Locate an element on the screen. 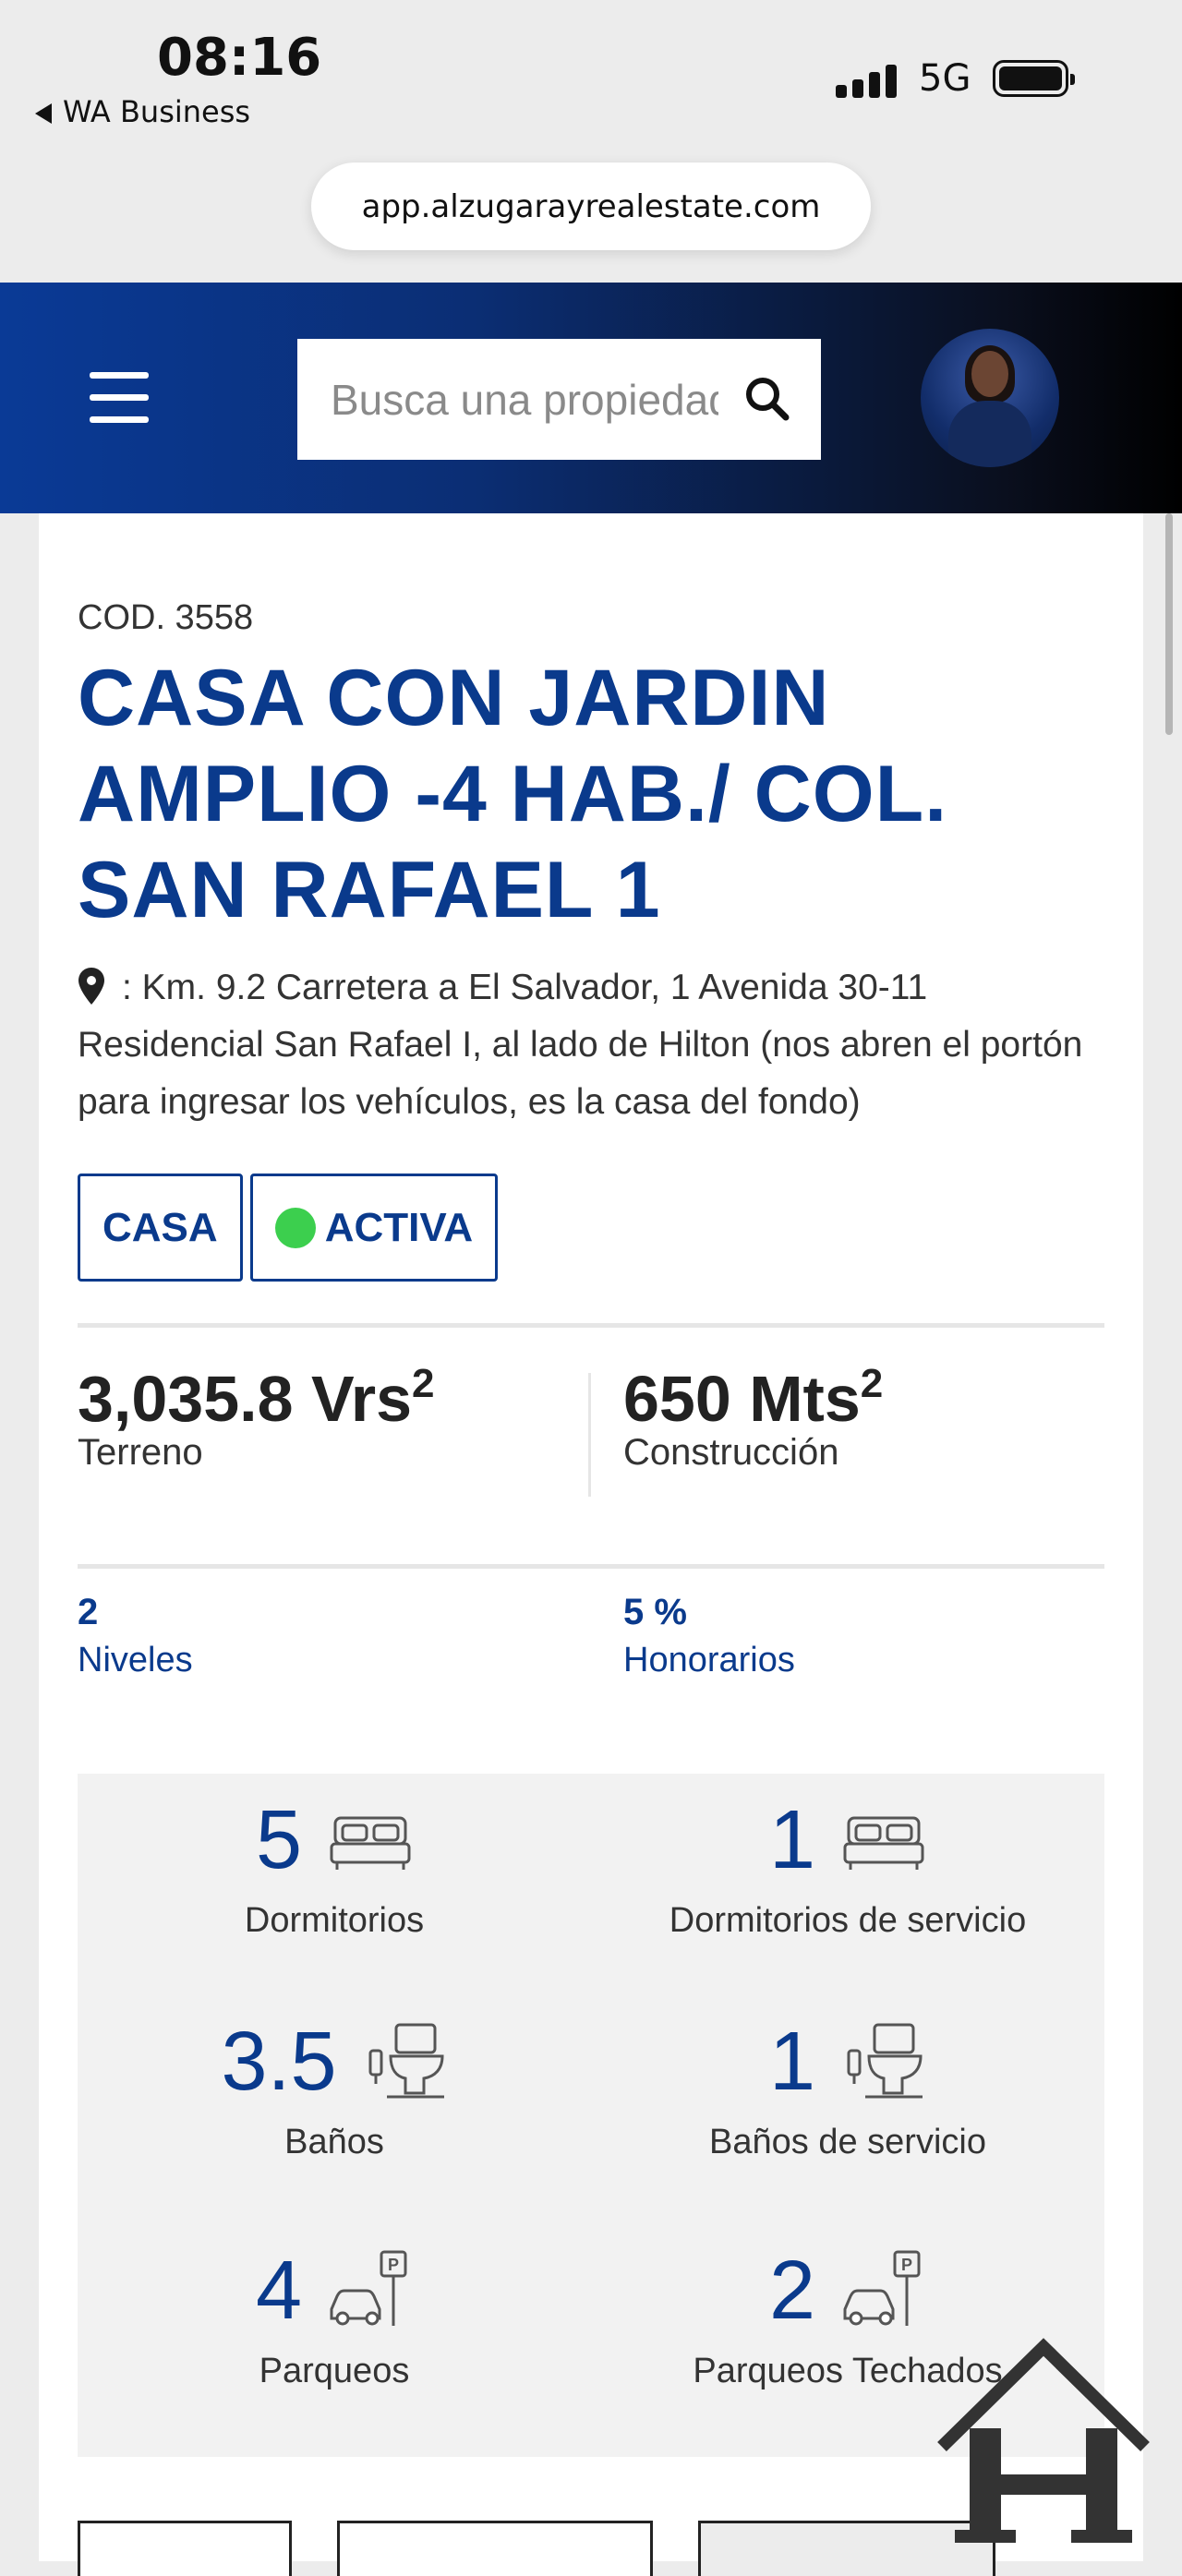  feature-parking: 4 P Parqueos is located at coordinates (334, 2318).